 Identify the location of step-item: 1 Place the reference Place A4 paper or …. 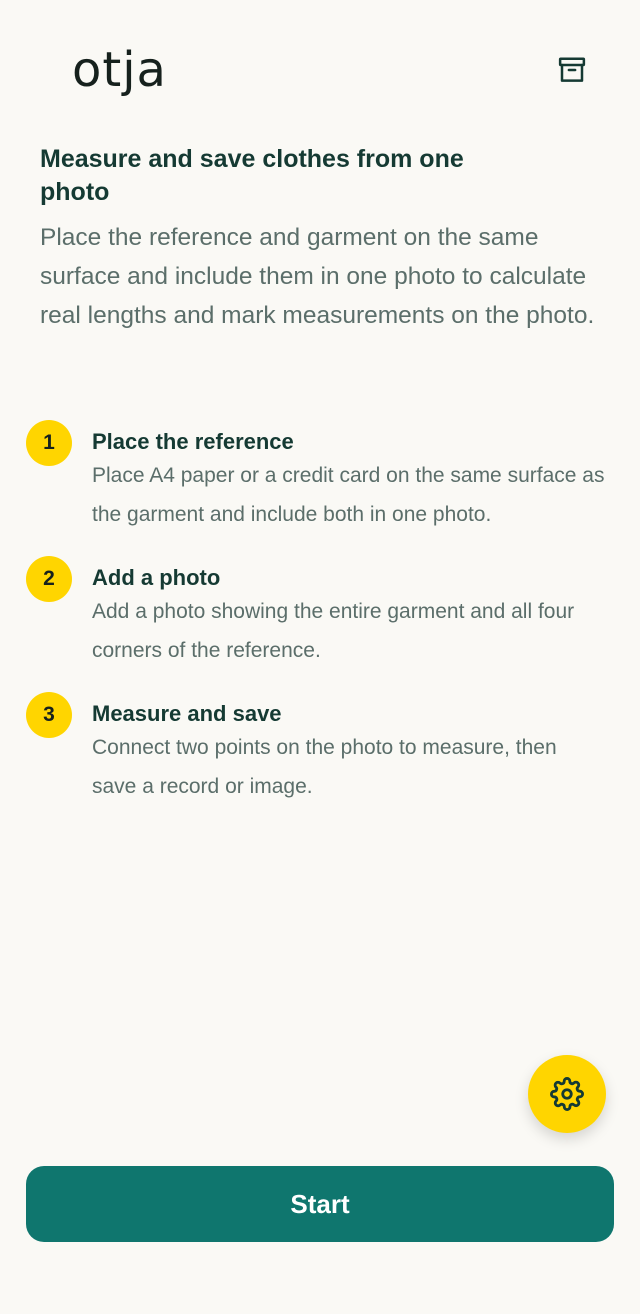
(316, 476).